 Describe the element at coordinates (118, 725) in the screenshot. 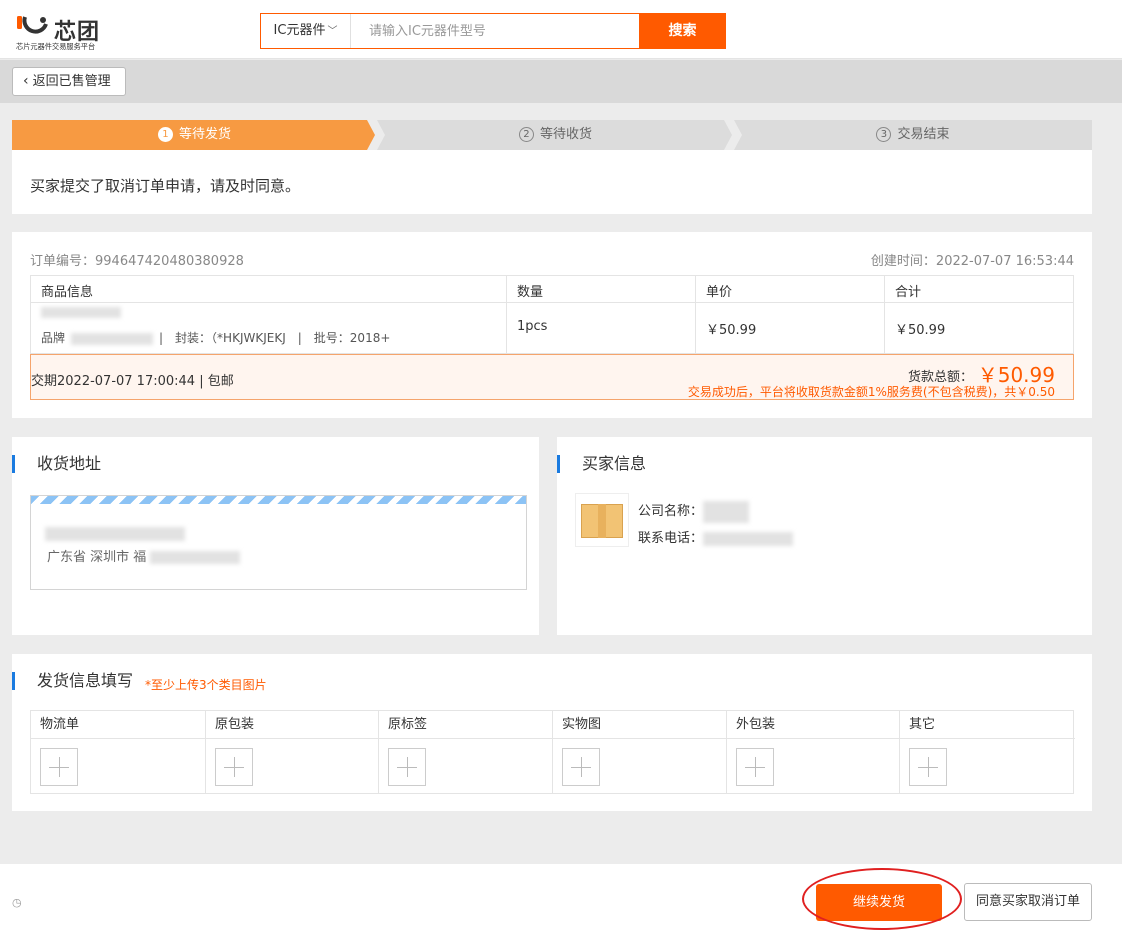

I see `upload-category-label: 物流单` at that location.